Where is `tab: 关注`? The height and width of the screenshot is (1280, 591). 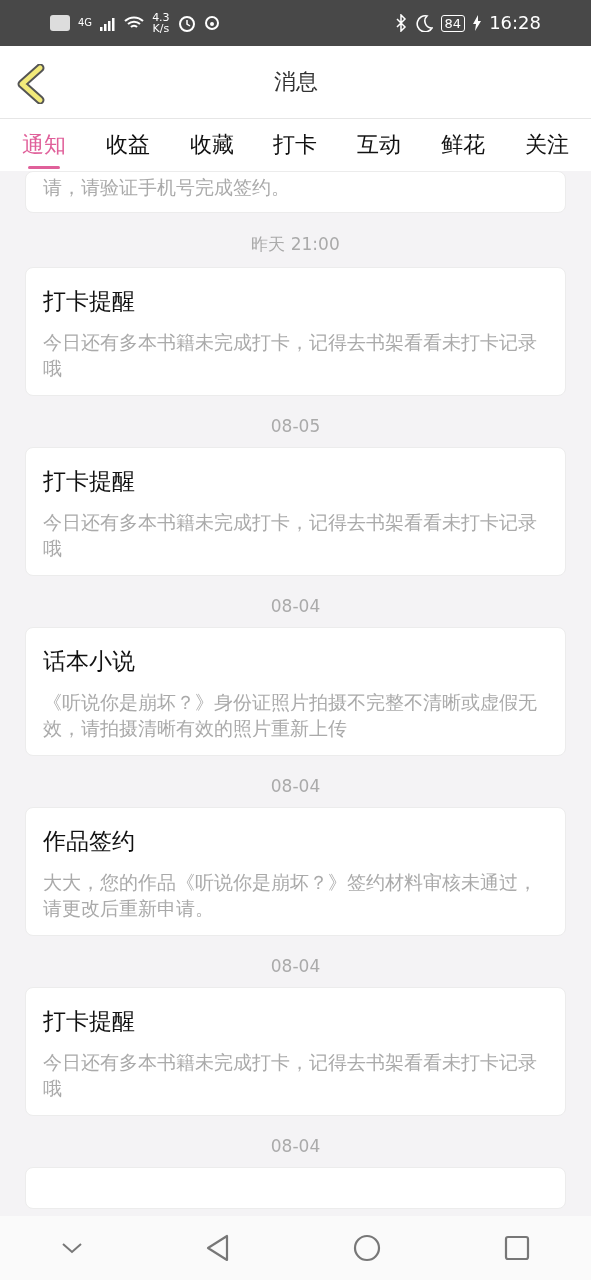
tab: 关注 is located at coordinates (546, 145).